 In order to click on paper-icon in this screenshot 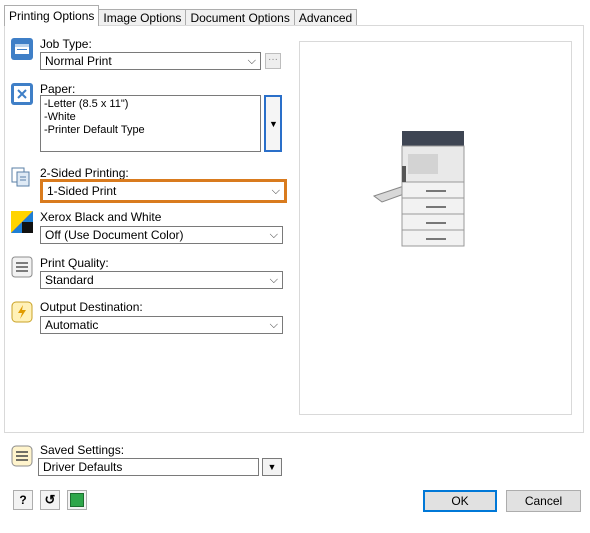, I will do `click(22, 94)`.